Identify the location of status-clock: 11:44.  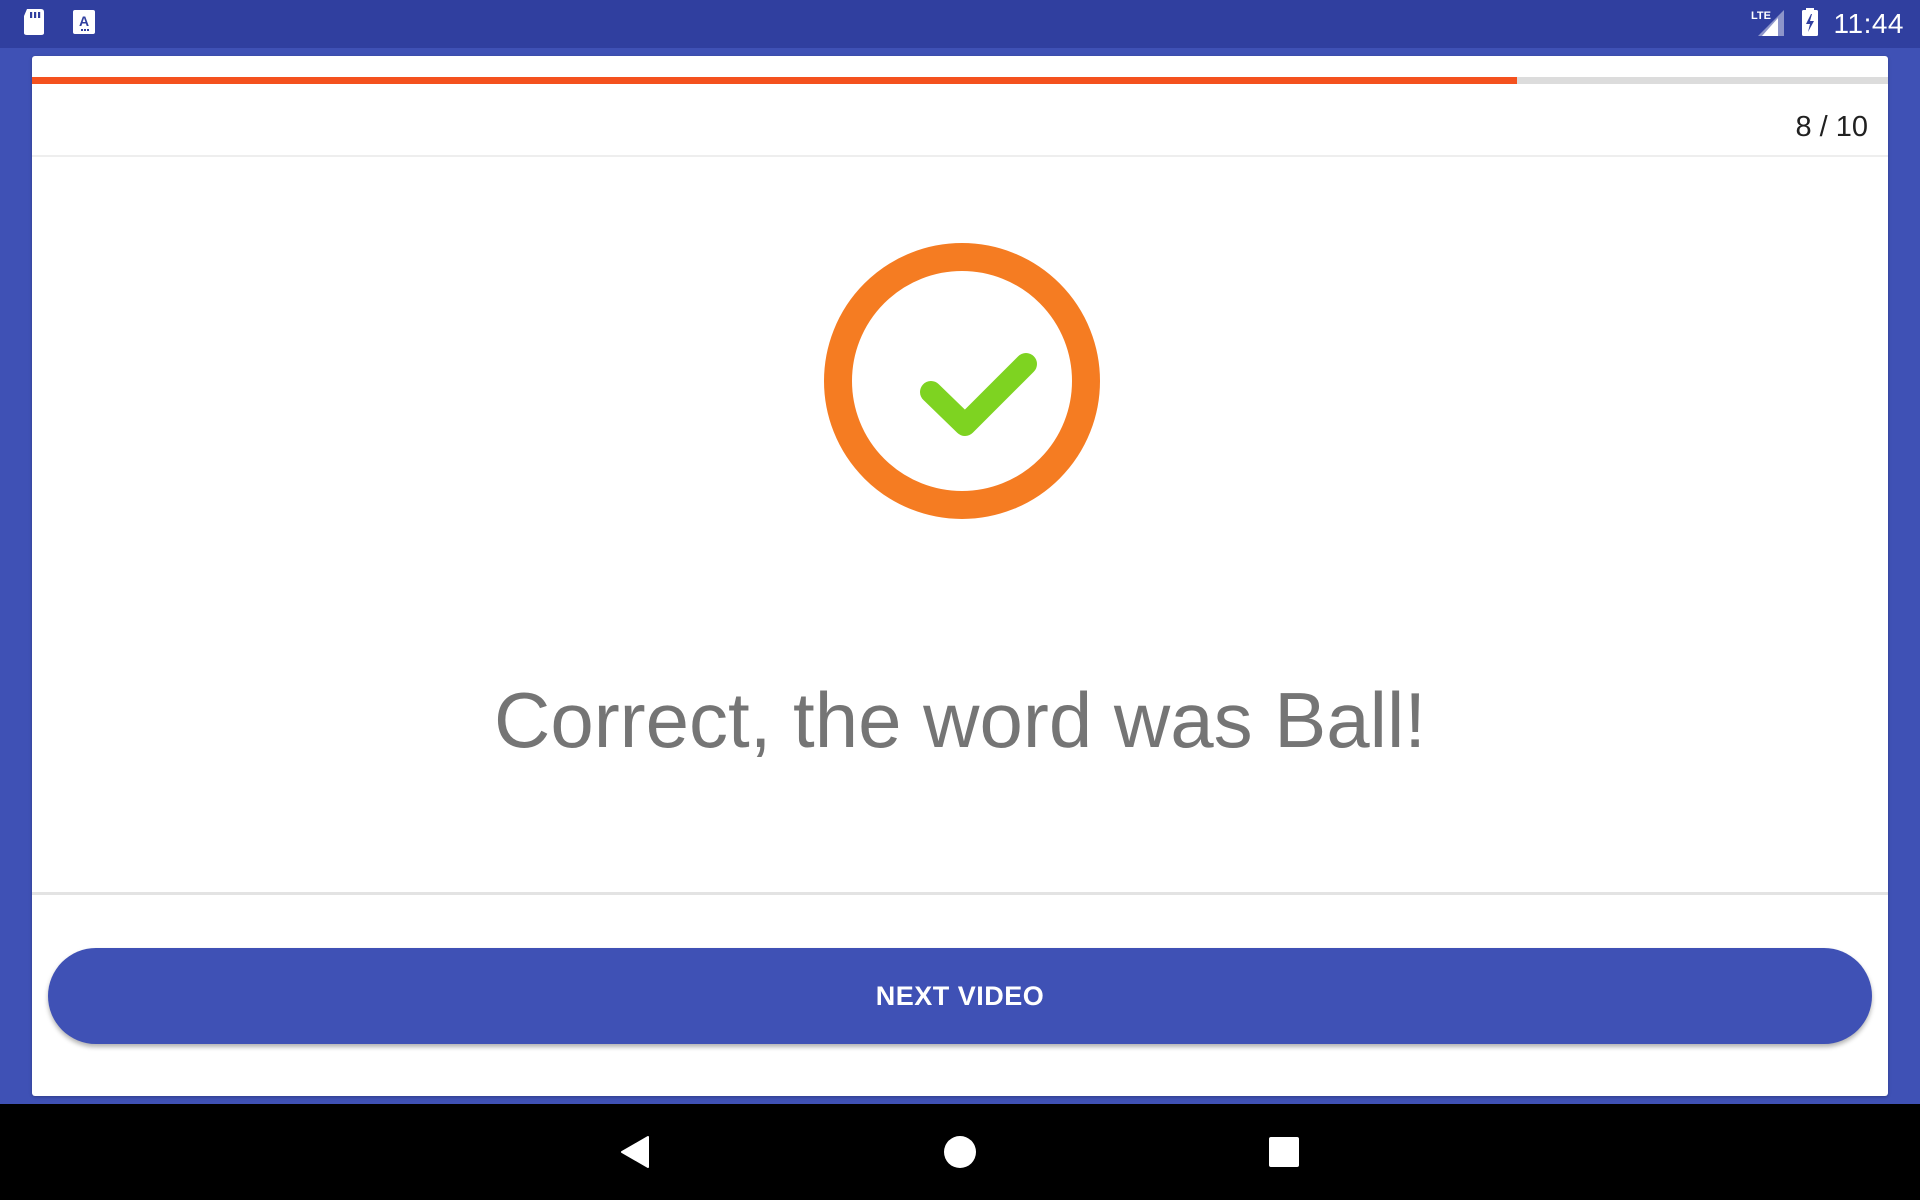
(1868, 23).